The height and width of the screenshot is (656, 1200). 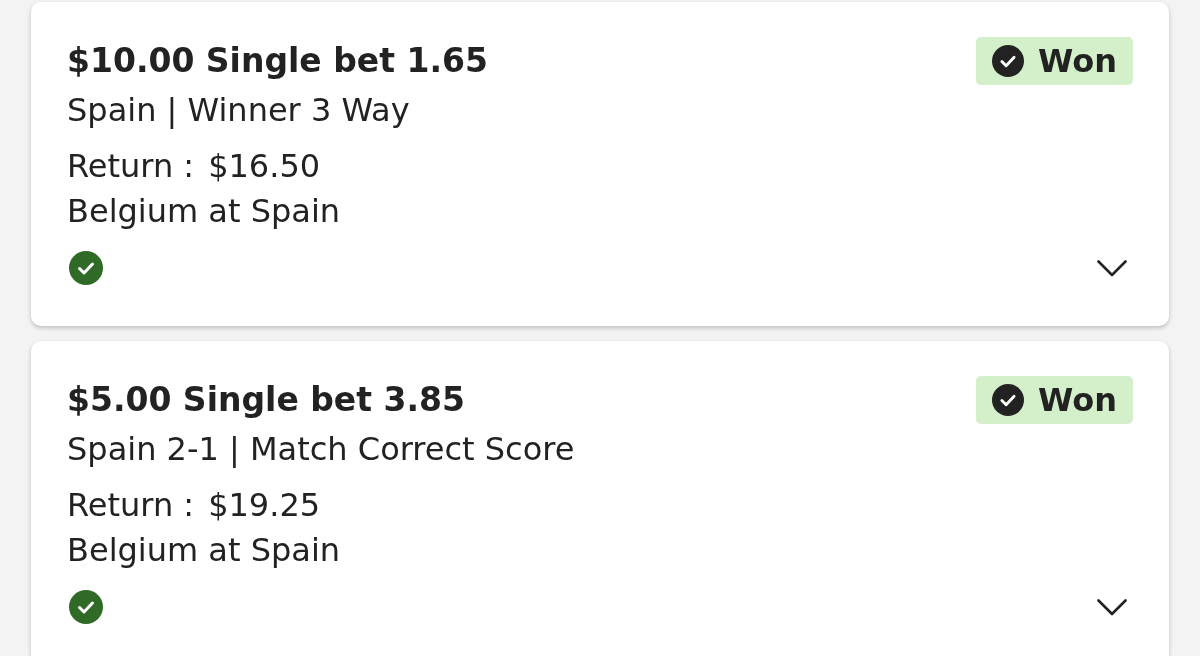 I want to click on return-amount: $16.50, so click(x=264, y=166).